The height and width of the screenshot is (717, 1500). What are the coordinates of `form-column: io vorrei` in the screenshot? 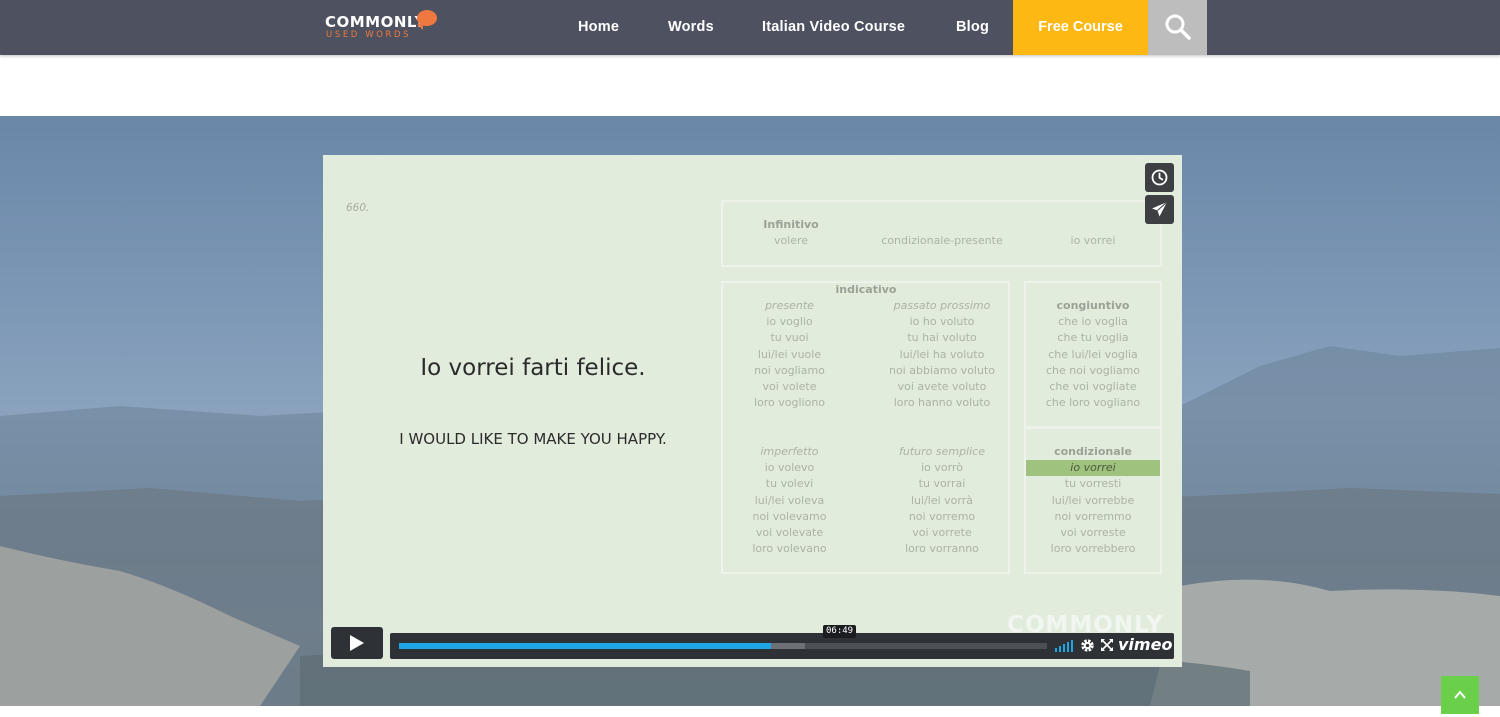 It's located at (1093, 241).